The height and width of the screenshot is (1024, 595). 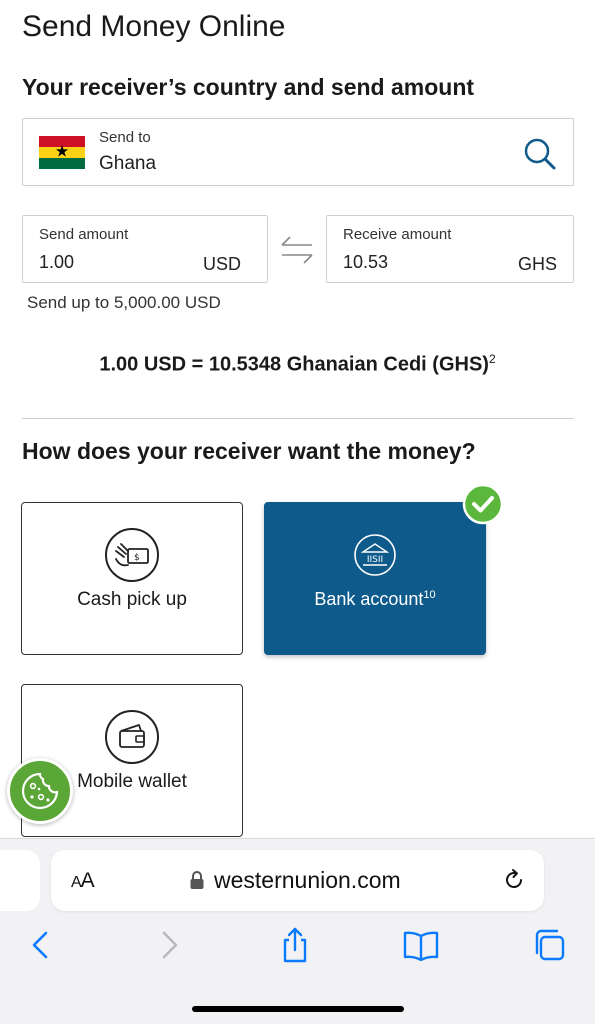 I want to click on bank-icon: IISII, so click(x=375, y=555).